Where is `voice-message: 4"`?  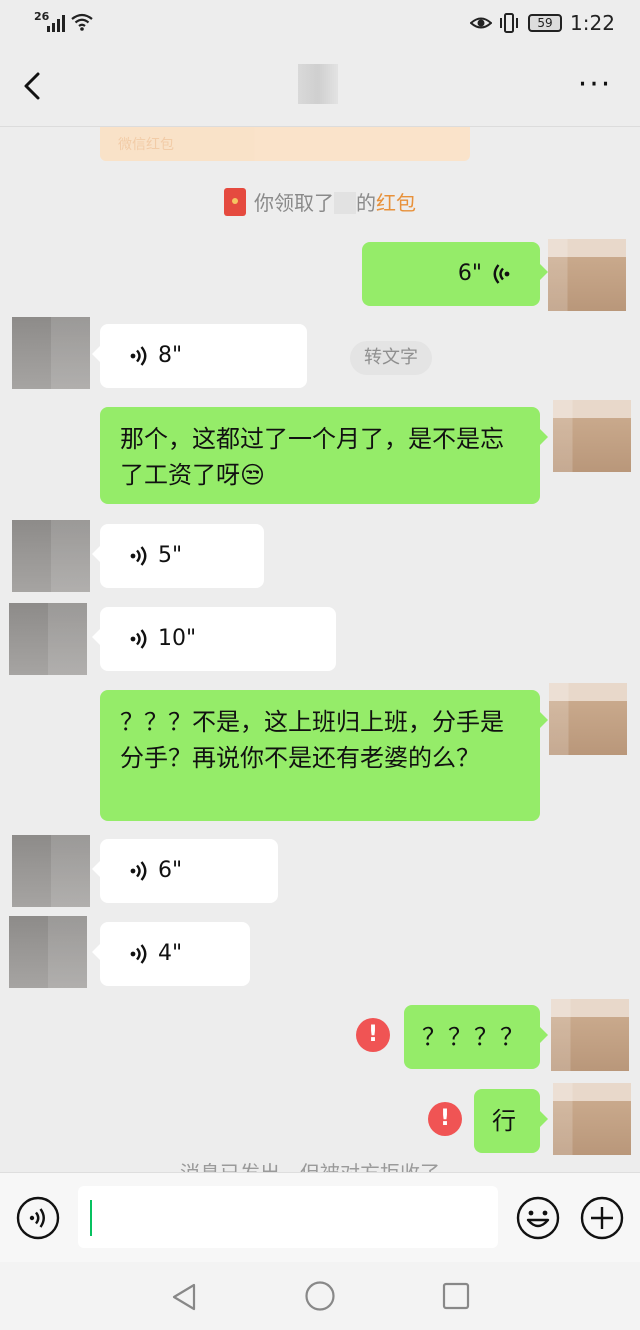 voice-message: 4" is located at coordinates (171, 954).